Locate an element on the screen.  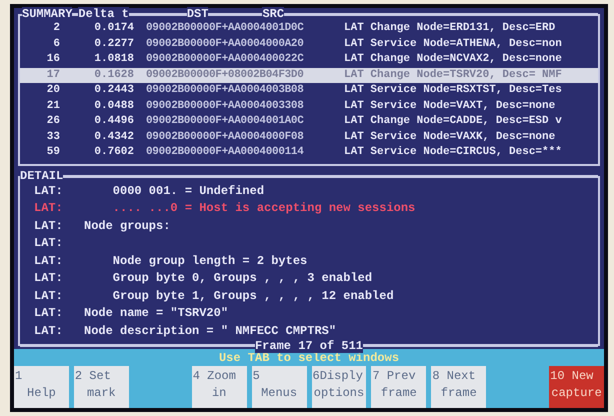
function-key: 5 Menus is located at coordinates (279, 387).